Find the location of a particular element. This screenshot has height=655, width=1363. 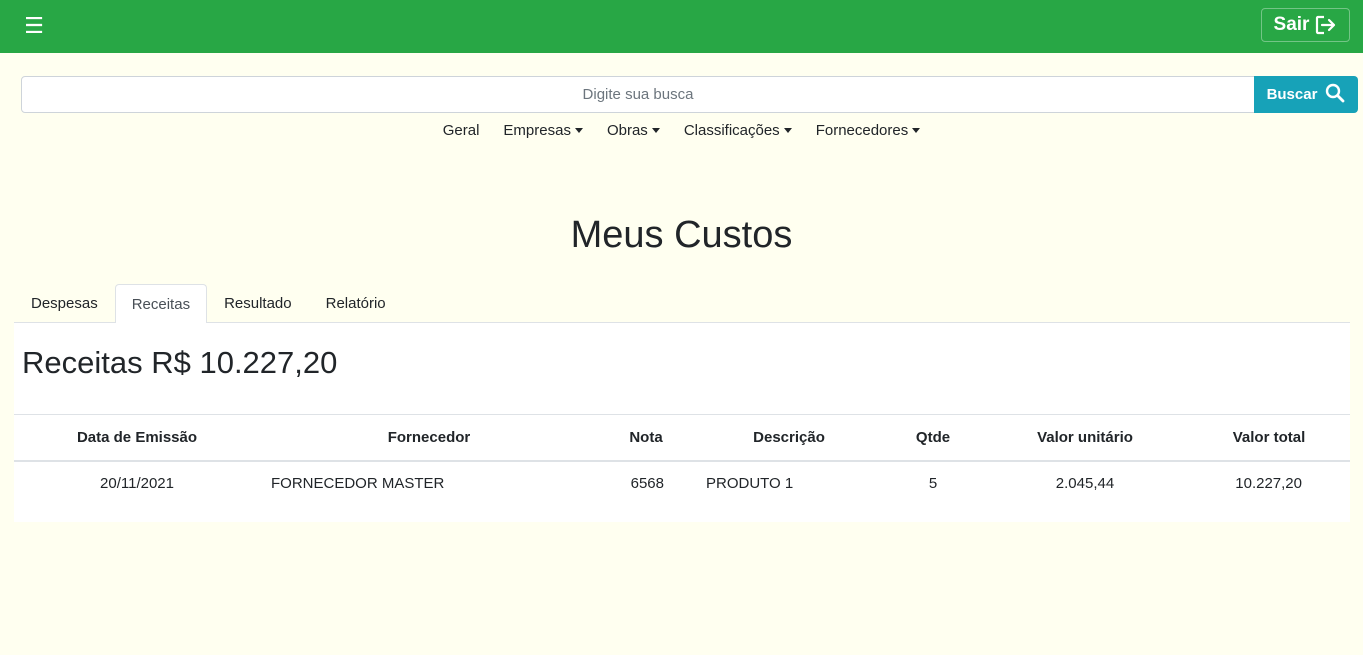

nav-item-label: Obras is located at coordinates (627, 130).